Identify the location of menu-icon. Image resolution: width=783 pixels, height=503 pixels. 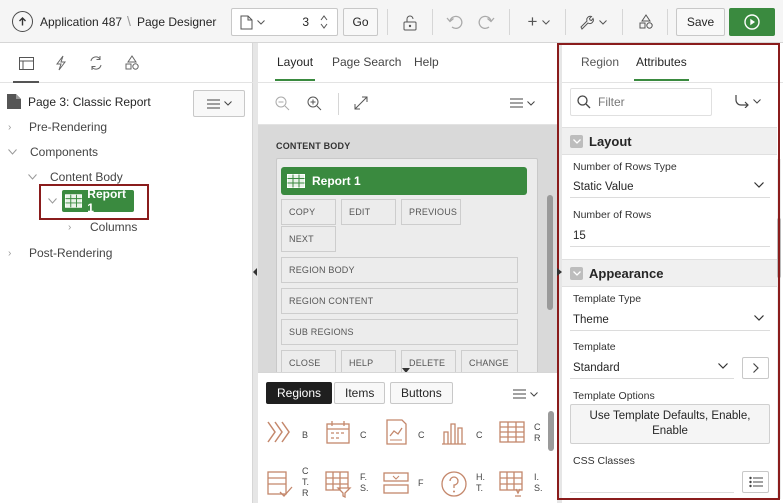
(519, 394).